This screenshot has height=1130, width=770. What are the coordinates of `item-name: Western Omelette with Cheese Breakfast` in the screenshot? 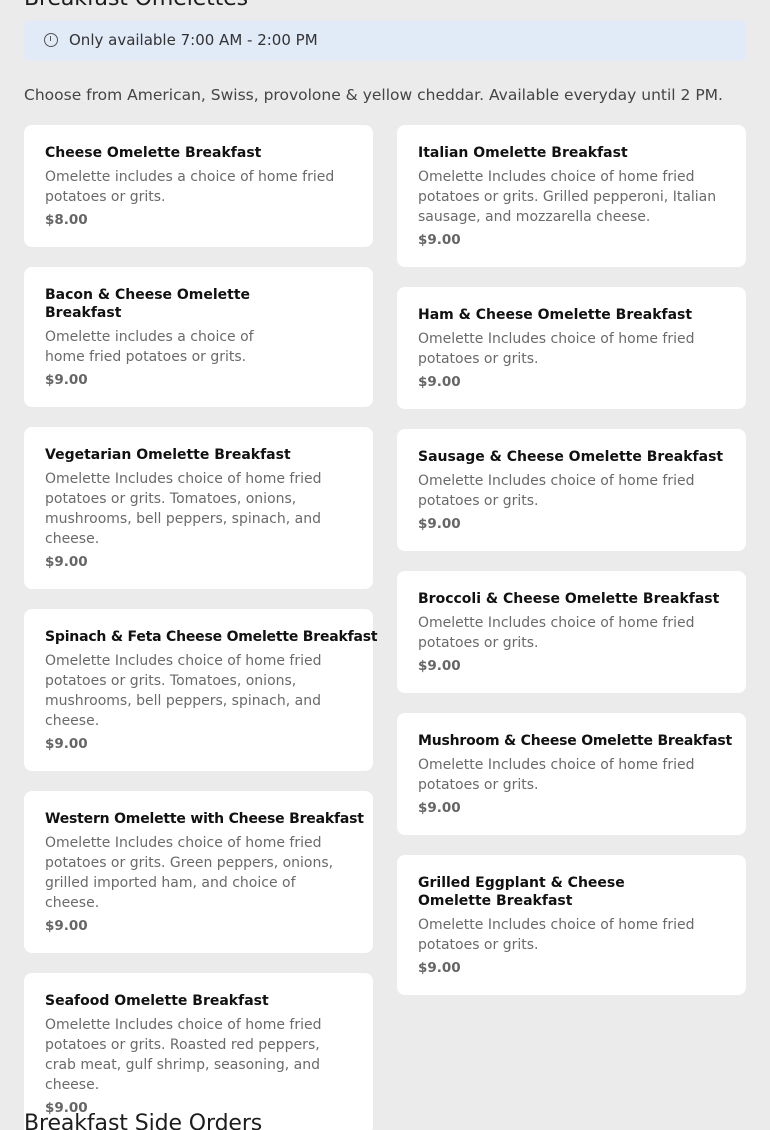 It's located at (204, 819).